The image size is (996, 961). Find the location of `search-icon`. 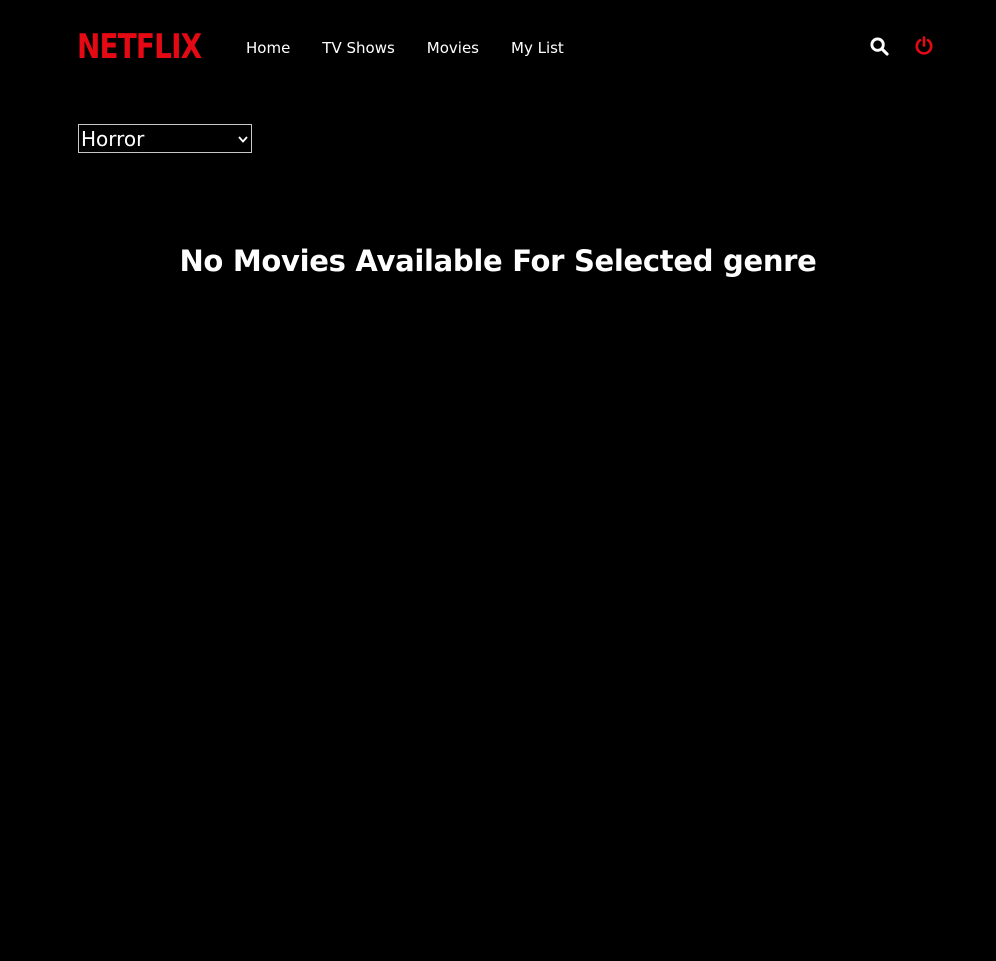

search-icon is located at coordinates (879, 46).